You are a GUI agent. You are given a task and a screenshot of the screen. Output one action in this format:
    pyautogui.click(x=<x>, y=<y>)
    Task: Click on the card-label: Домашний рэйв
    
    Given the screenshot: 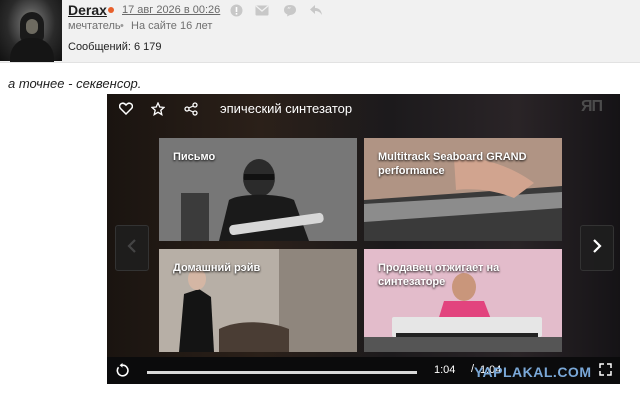 What is the action you would take?
    pyautogui.click(x=216, y=268)
    